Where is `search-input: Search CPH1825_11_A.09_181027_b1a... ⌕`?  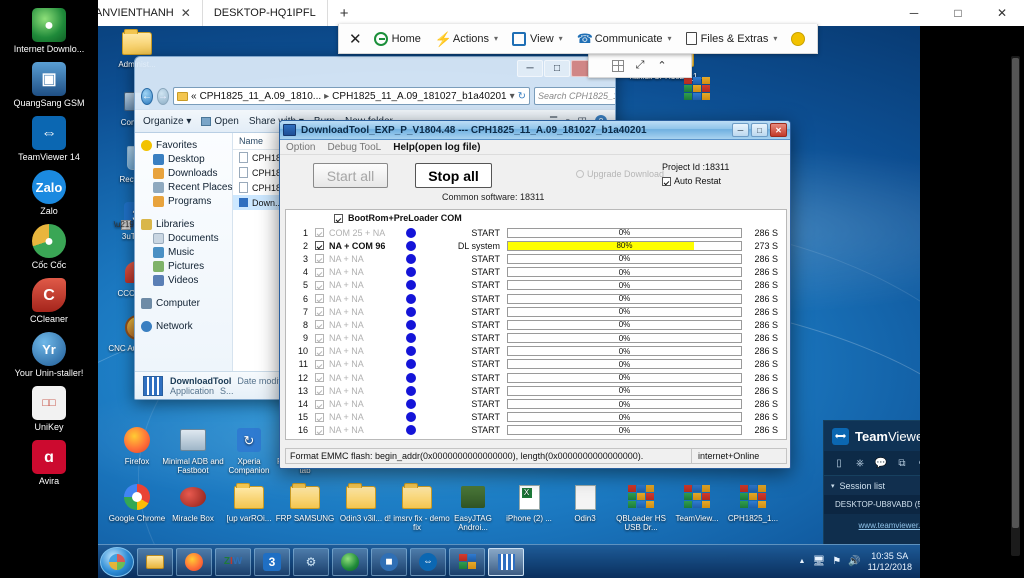 search-input: Search CPH1825_11_A.09_181027_b1a... ⌕ is located at coordinates (574, 96).